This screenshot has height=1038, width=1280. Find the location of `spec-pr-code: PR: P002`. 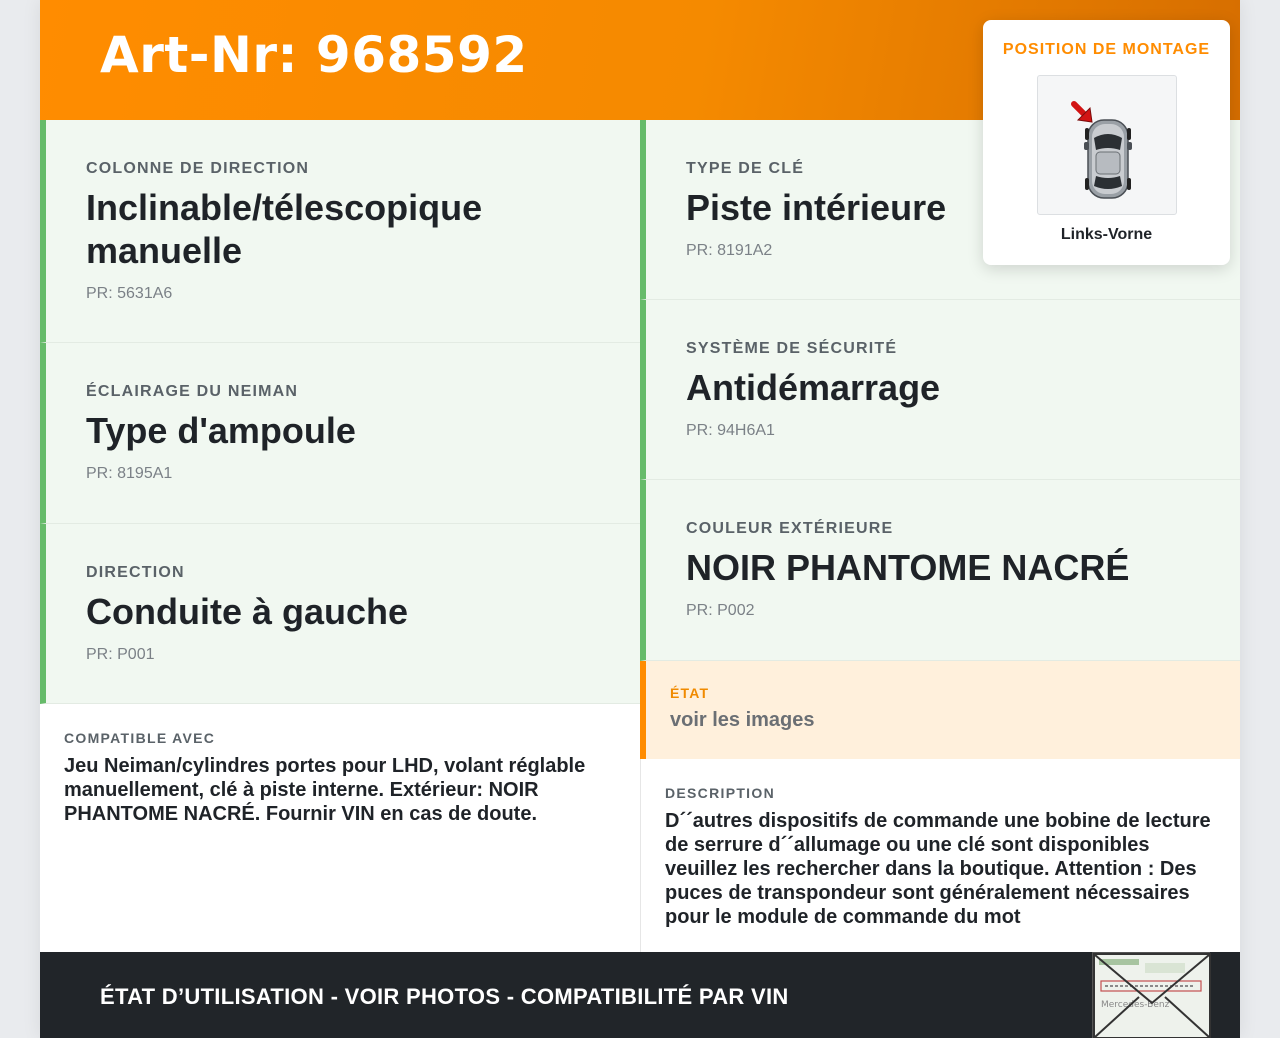

spec-pr-code: PR: P002 is located at coordinates (720, 610).